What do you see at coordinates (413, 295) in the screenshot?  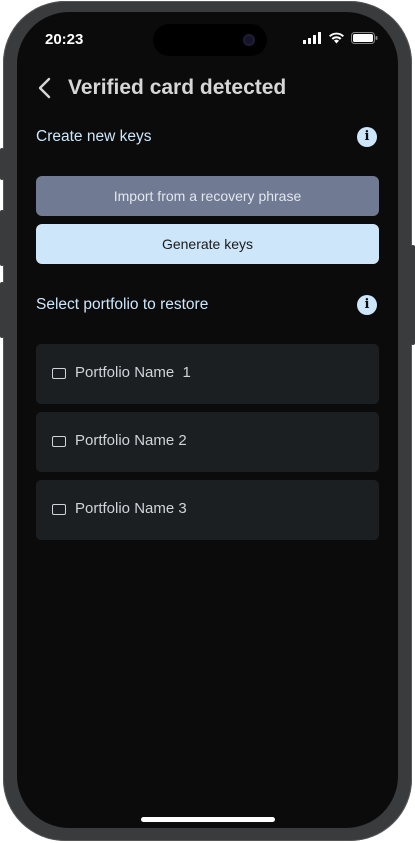 I see `power-button` at bounding box center [413, 295].